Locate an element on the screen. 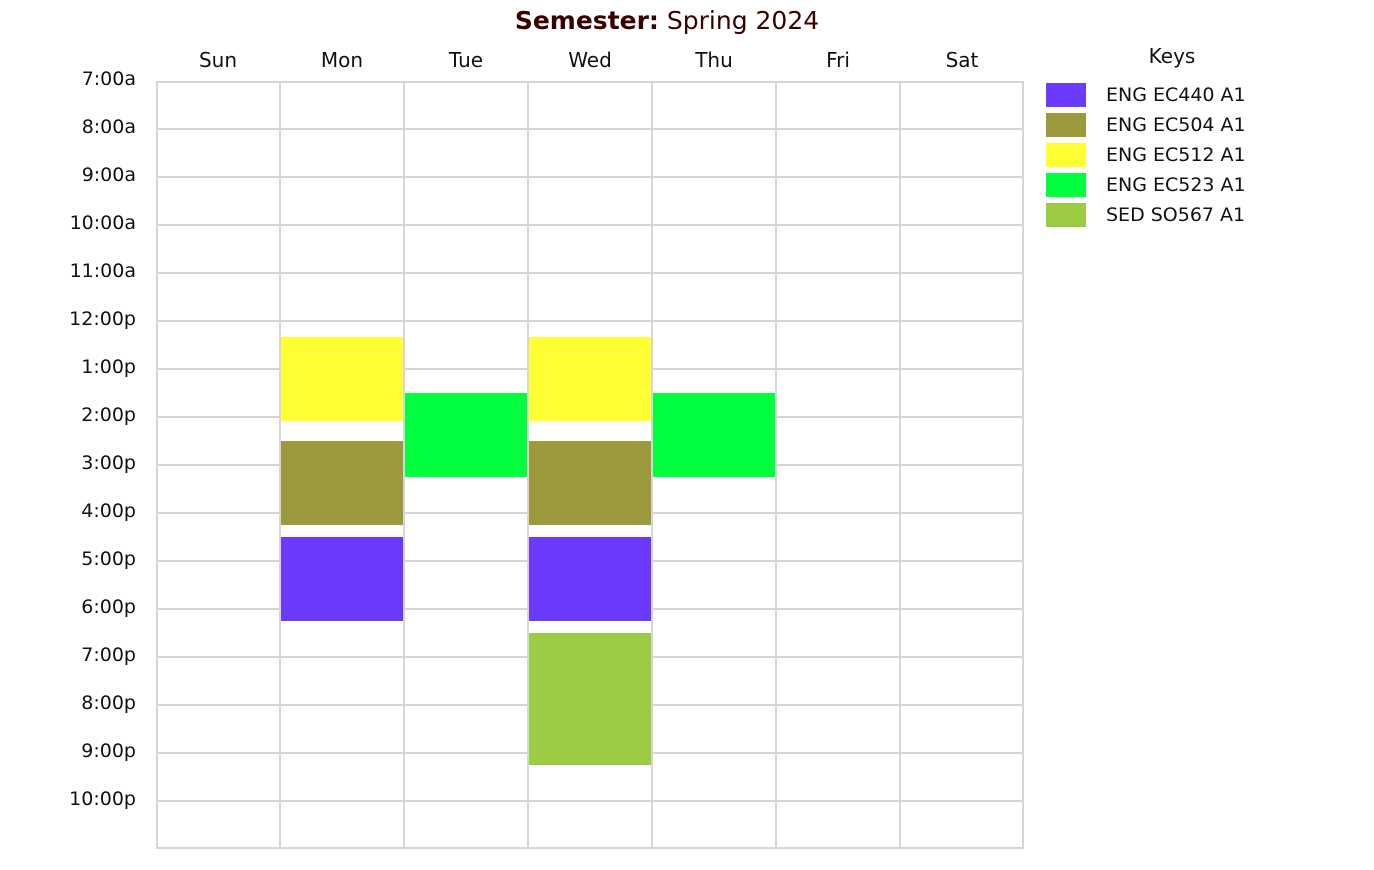 The width and height of the screenshot is (1374, 870). time-label: 7:00a is located at coordinates (108, 79).